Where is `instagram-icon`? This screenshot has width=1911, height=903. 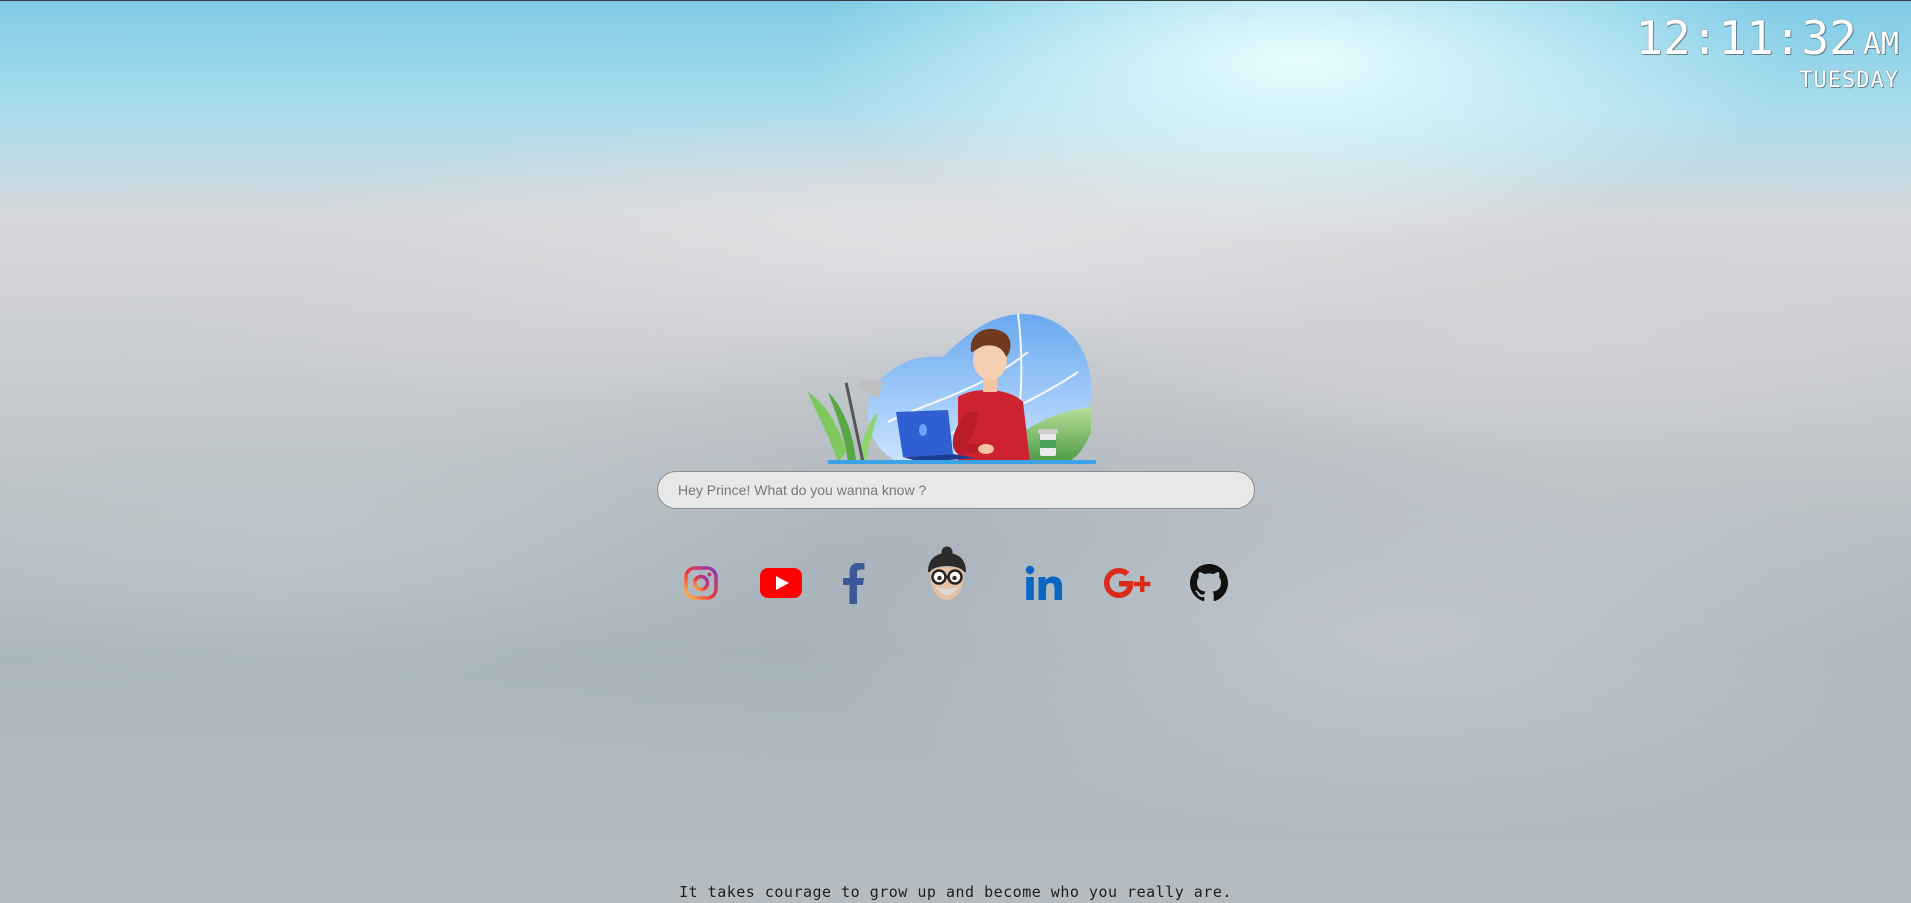
instagram-icon is located at coordinates (701, 583).